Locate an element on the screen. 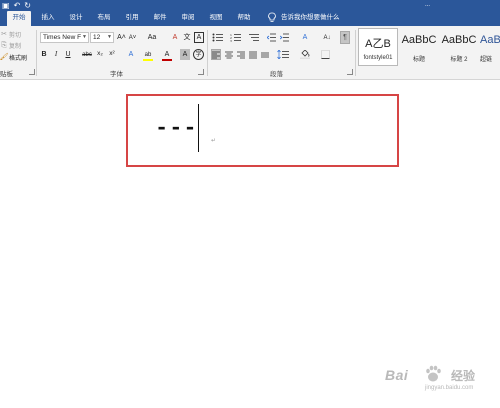  grow-font-button: A˄ is located at coordinates (121, 37).